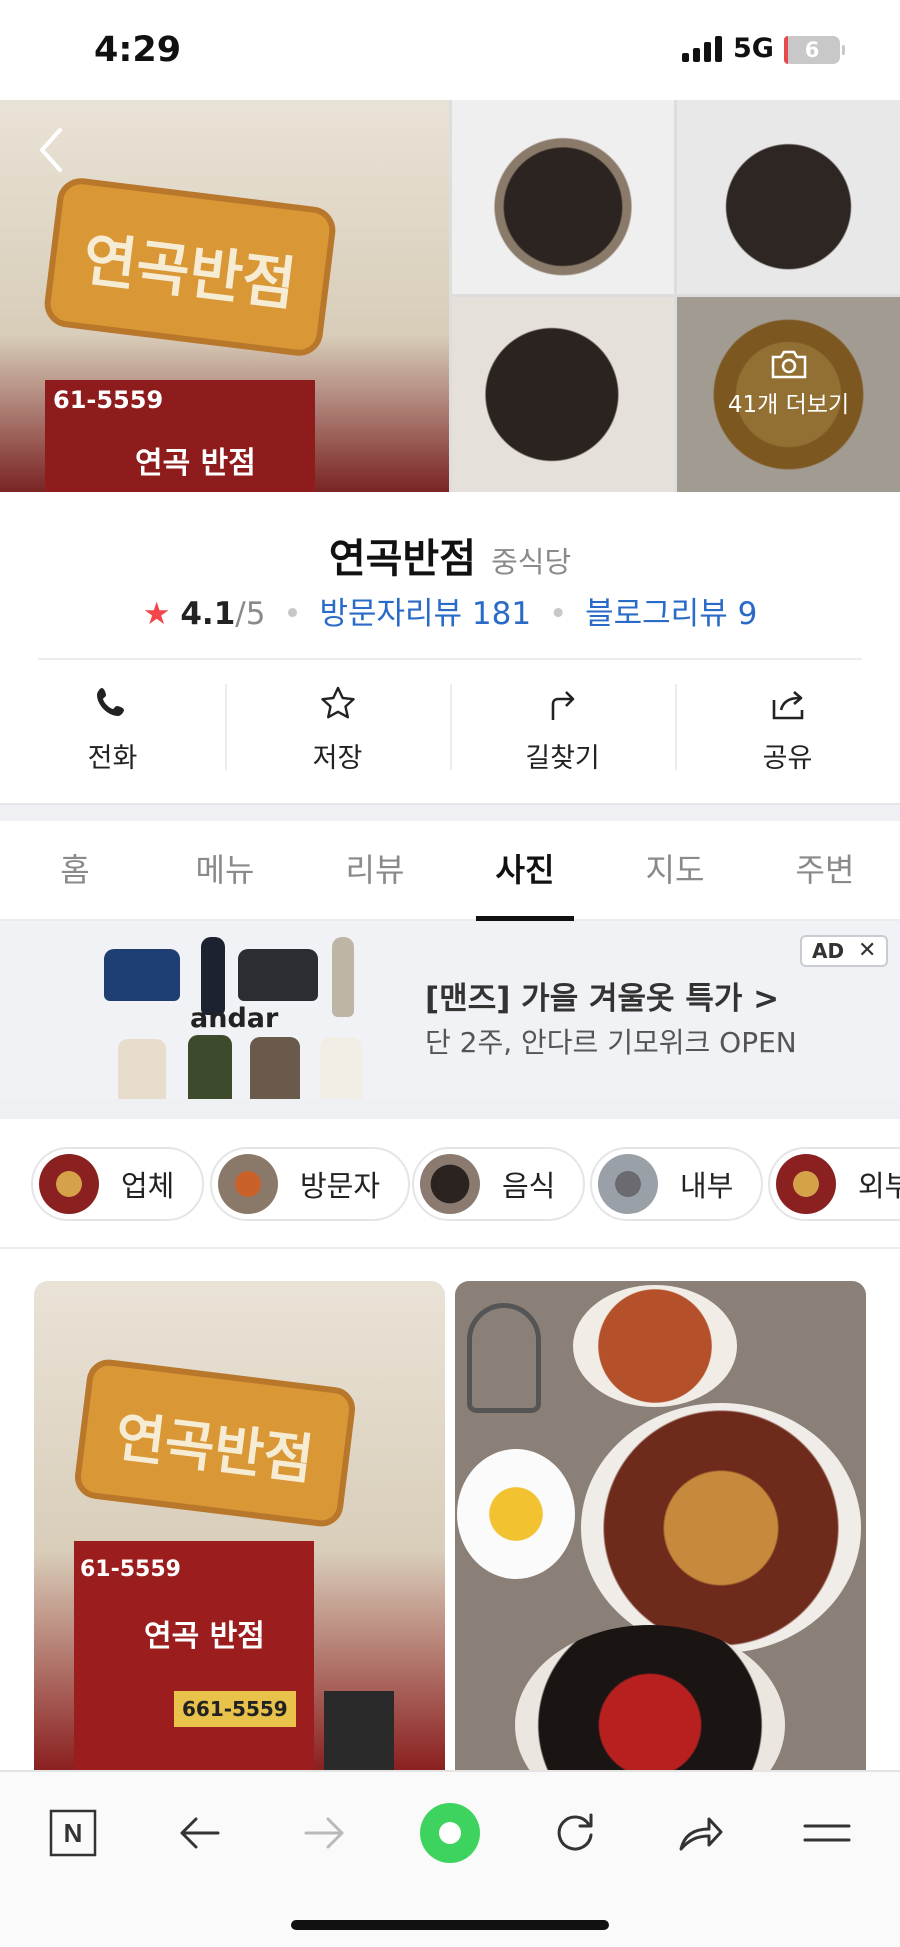  I want to click on naver-home-button: N, so click(73, 1833).